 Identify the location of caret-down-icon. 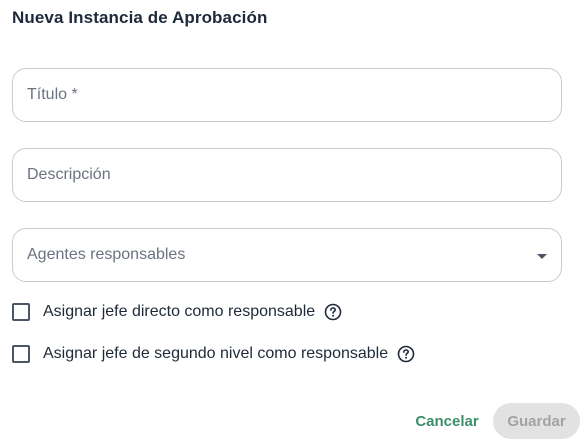
(542, 256).